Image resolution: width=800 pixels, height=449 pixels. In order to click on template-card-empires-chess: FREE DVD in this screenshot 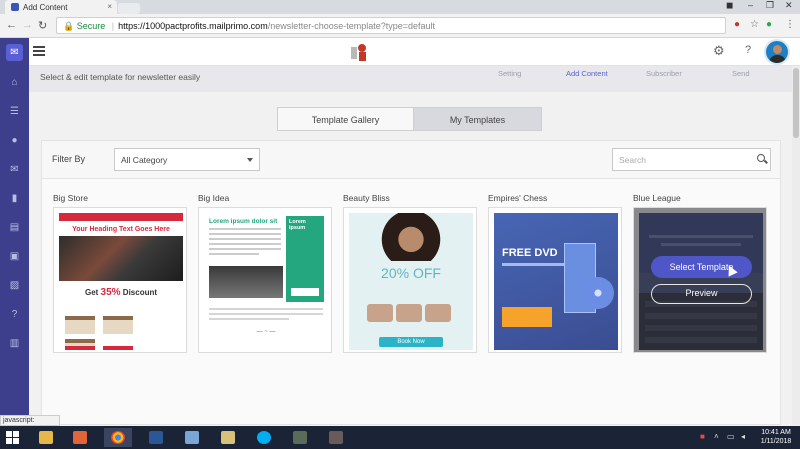, I will do `click(555, 280)`.